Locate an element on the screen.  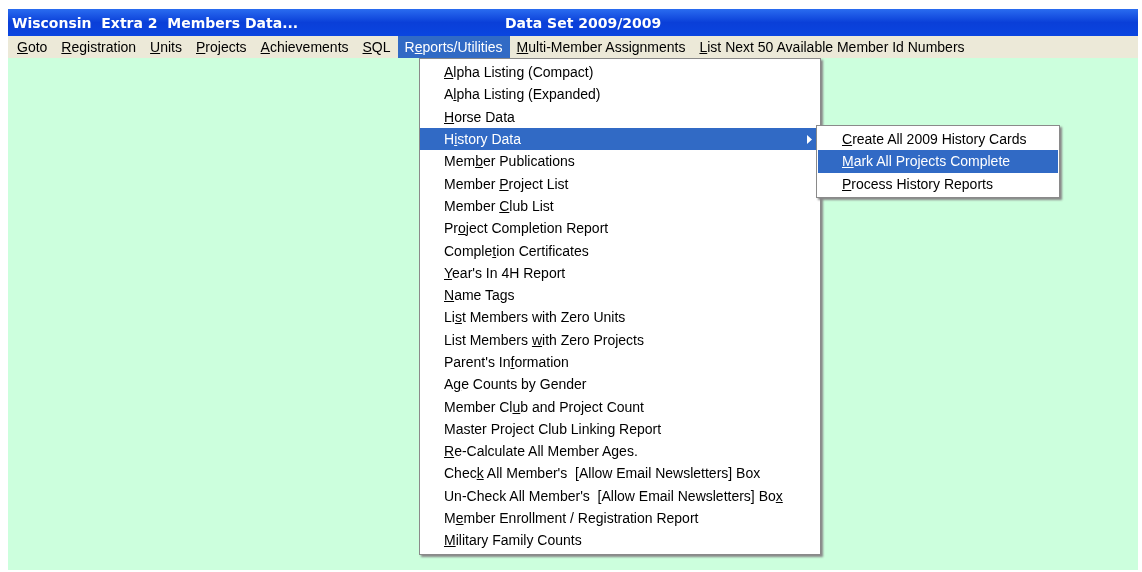
menu-item: SQL is located at coordinates (376, 47).